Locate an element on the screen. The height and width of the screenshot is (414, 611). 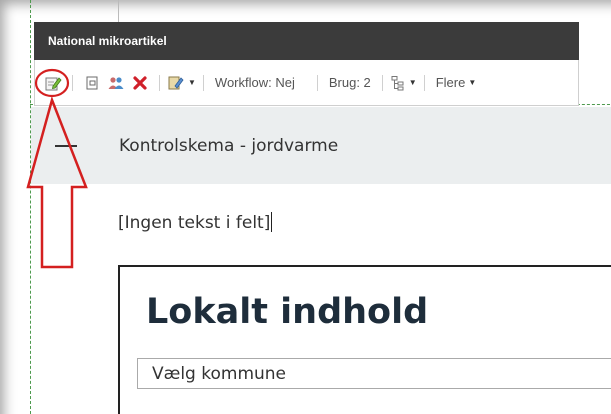
more-dropdown: Flere ▼ is located at coordinates (456, 83).